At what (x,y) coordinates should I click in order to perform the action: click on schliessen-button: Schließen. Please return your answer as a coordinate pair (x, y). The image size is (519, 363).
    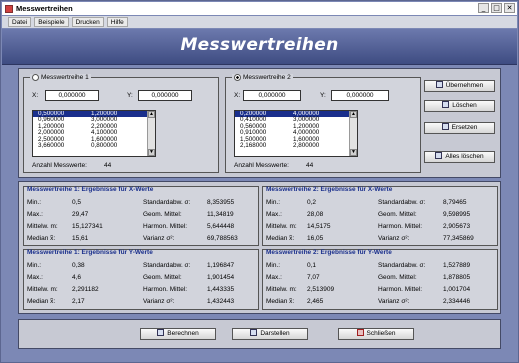
    Looking at the image, I should click on (376, 334).